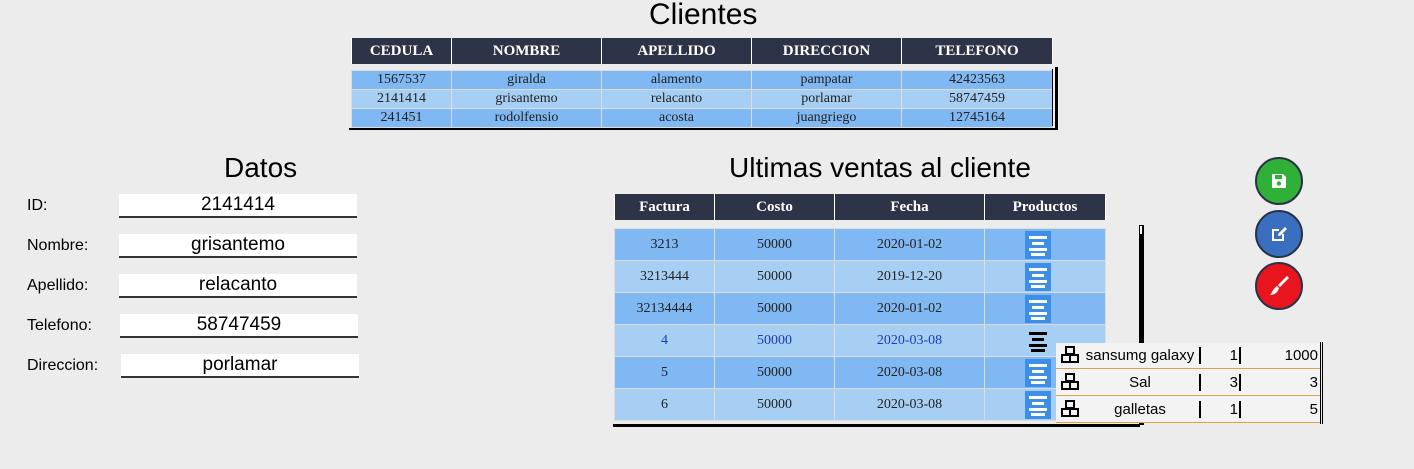 This screenshot has height=469, width=1414. What do you see at coordinates (238, 286) in the screenshot?
I see `apellido-field` at bounding box center [238, 286].